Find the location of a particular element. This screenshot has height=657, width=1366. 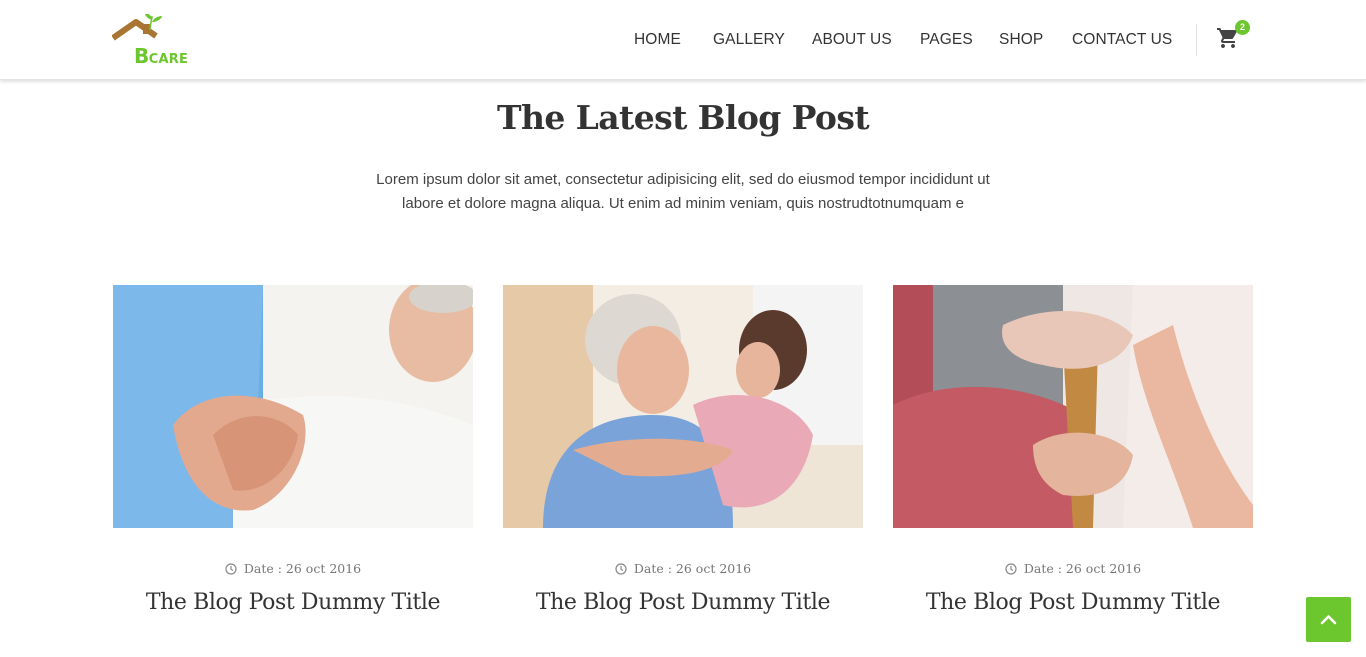

nav-shop: SHOP is located at coordinates (1021, 40).